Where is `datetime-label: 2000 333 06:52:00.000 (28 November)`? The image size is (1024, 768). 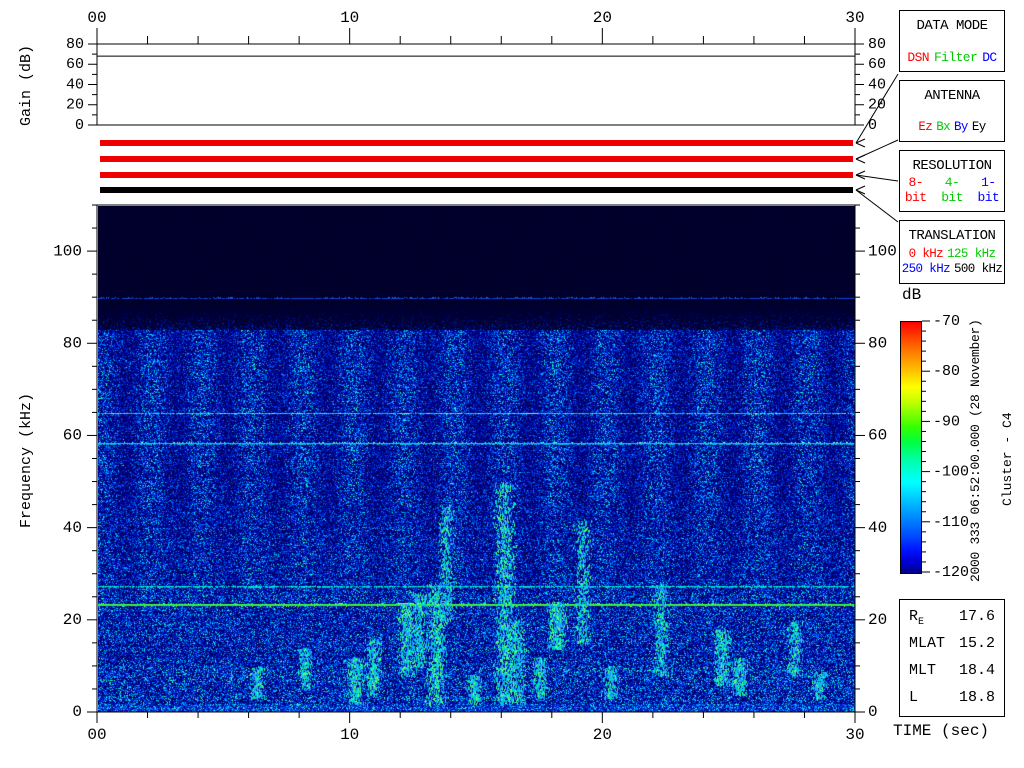
datetime-label: 2000 333 06:52:00.000 (28 November) is located at coordinates (975, 450).